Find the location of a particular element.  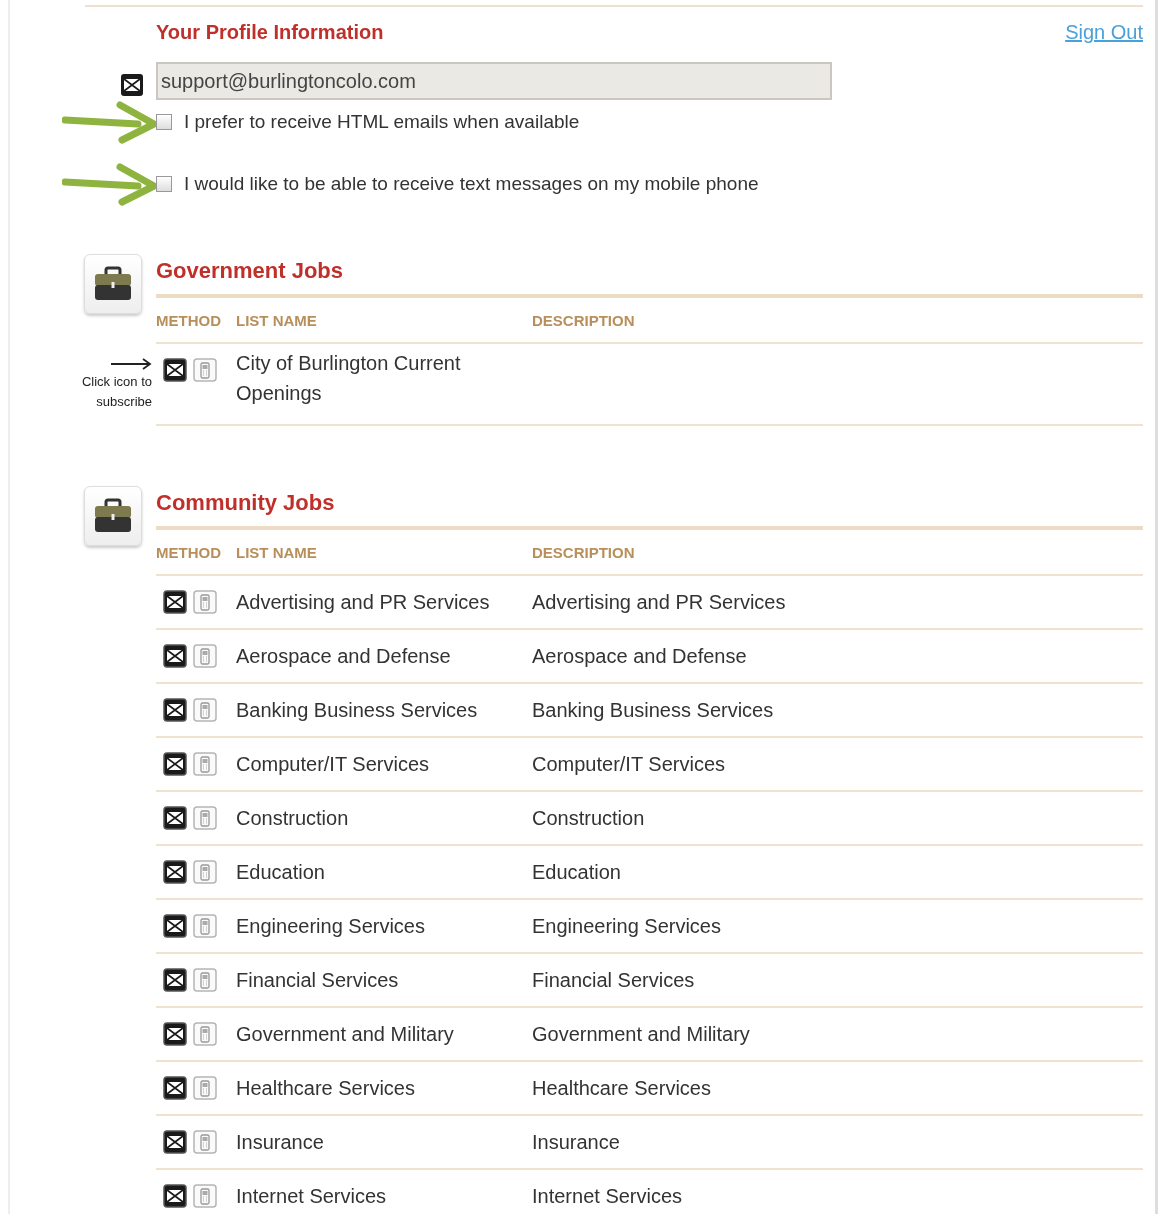

checkbox-label: I would like to be able to receive text messages on my mobile phone is located at coordinates (471, 184).